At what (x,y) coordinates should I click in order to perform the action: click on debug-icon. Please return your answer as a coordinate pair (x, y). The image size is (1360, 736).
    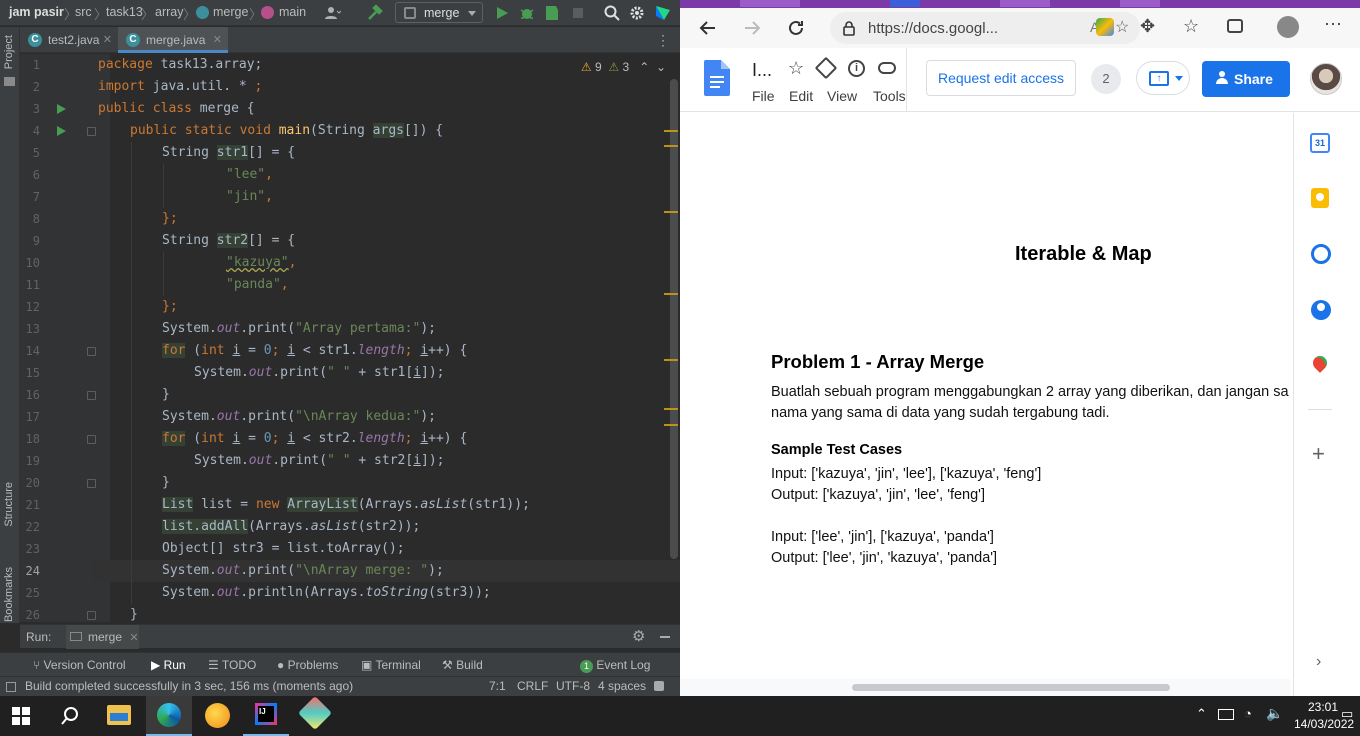
    Looking at the image, I should click on (527, 13).